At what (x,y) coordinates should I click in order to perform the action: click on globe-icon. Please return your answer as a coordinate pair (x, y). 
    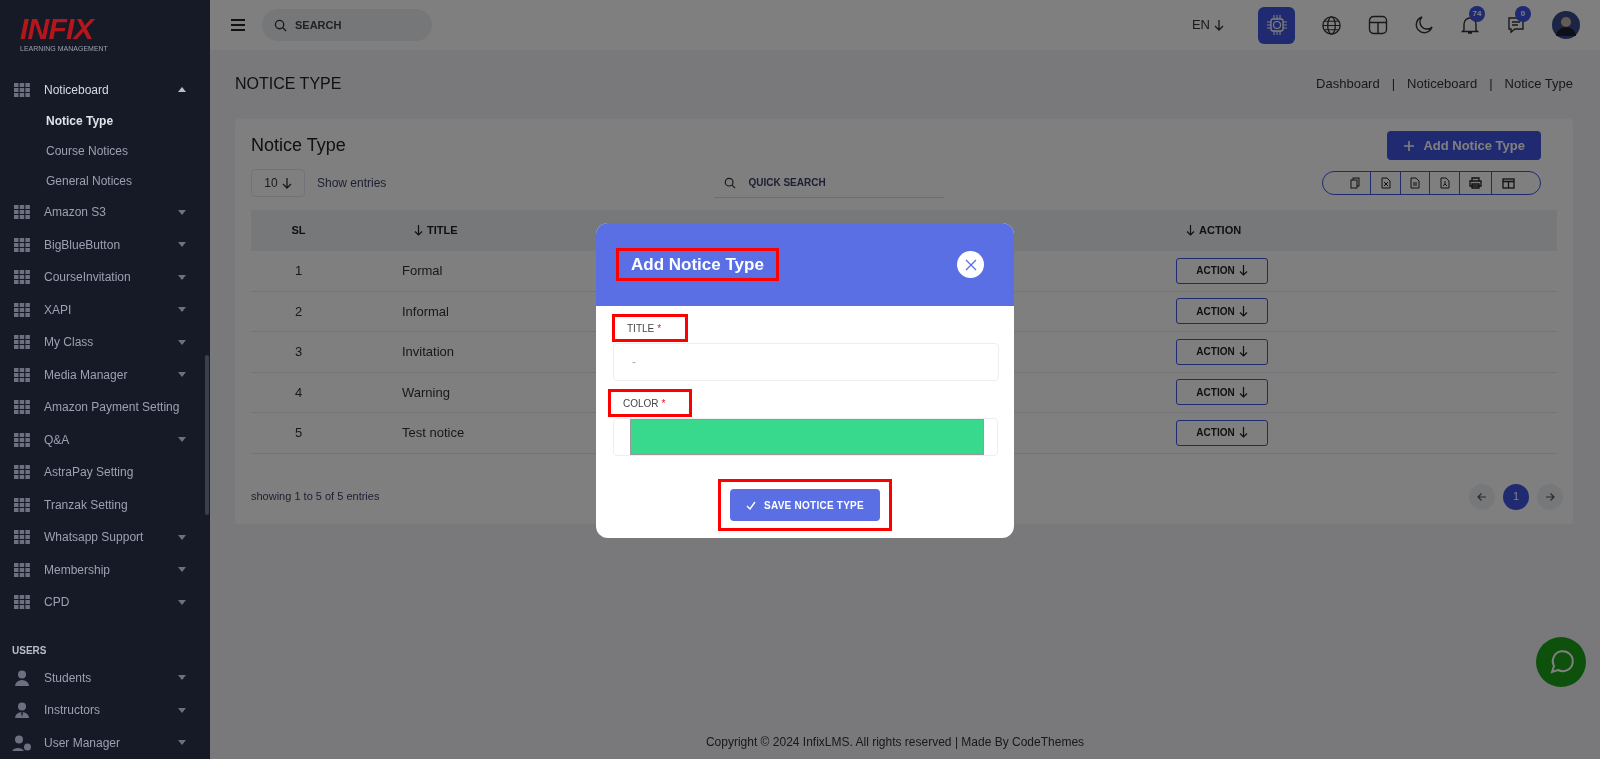
    Looking at the image, I should click on (1331, 25).